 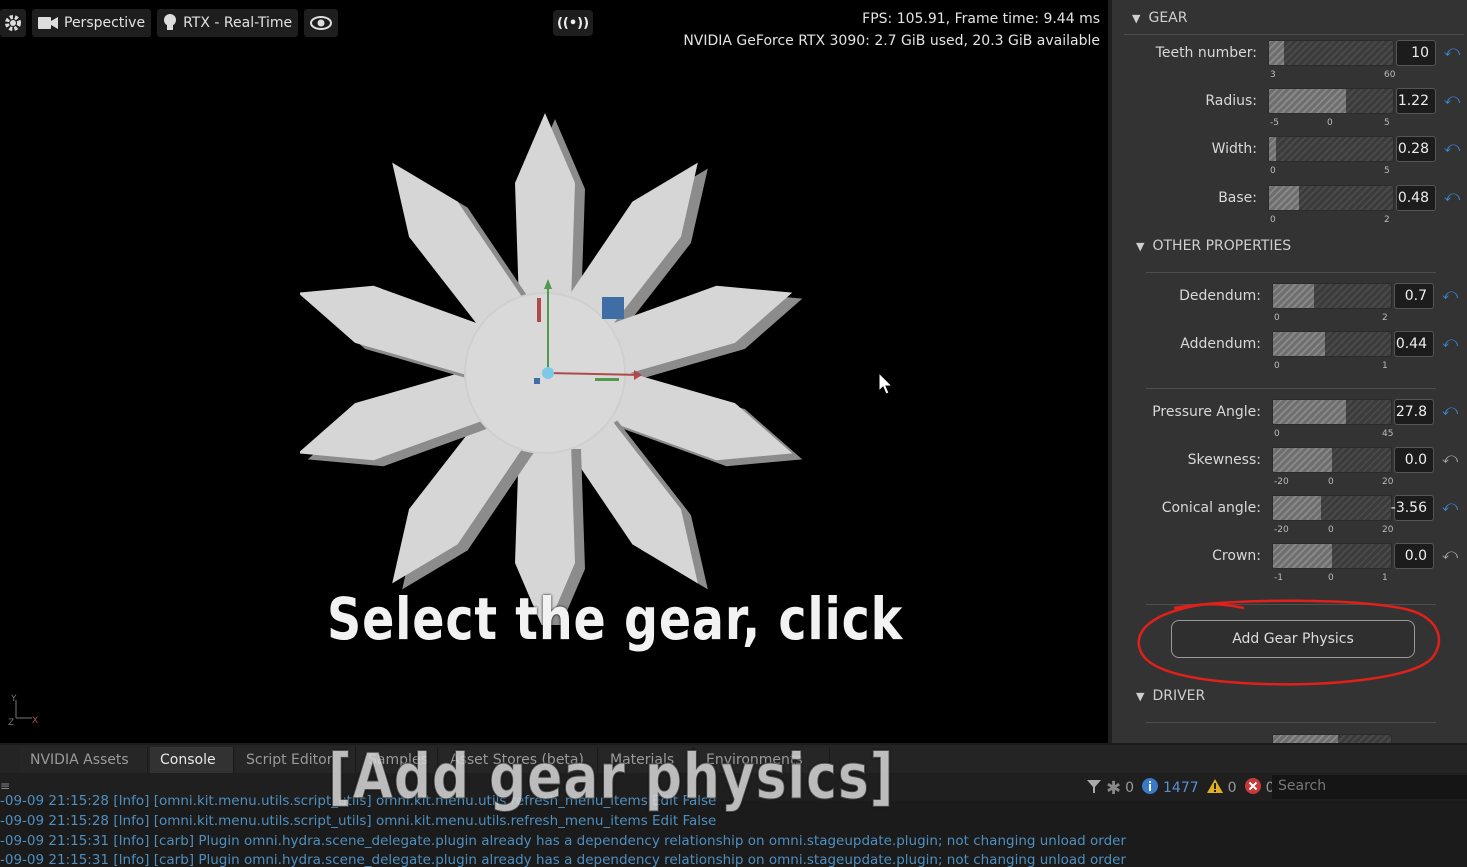 I want to click on renderer-button: RTX - Real-Time, so click(x=228, y=23).